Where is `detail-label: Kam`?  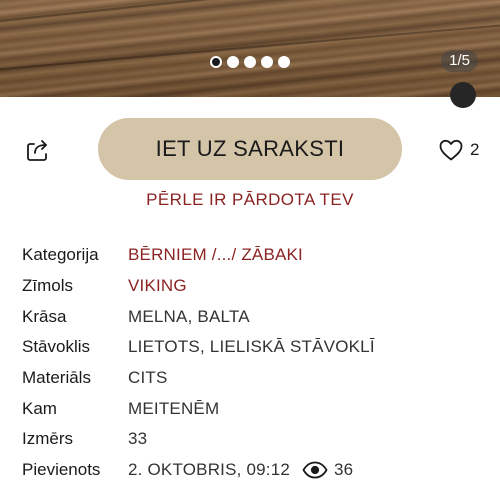
detail-label: Kam is located at coordinates (39, 408).